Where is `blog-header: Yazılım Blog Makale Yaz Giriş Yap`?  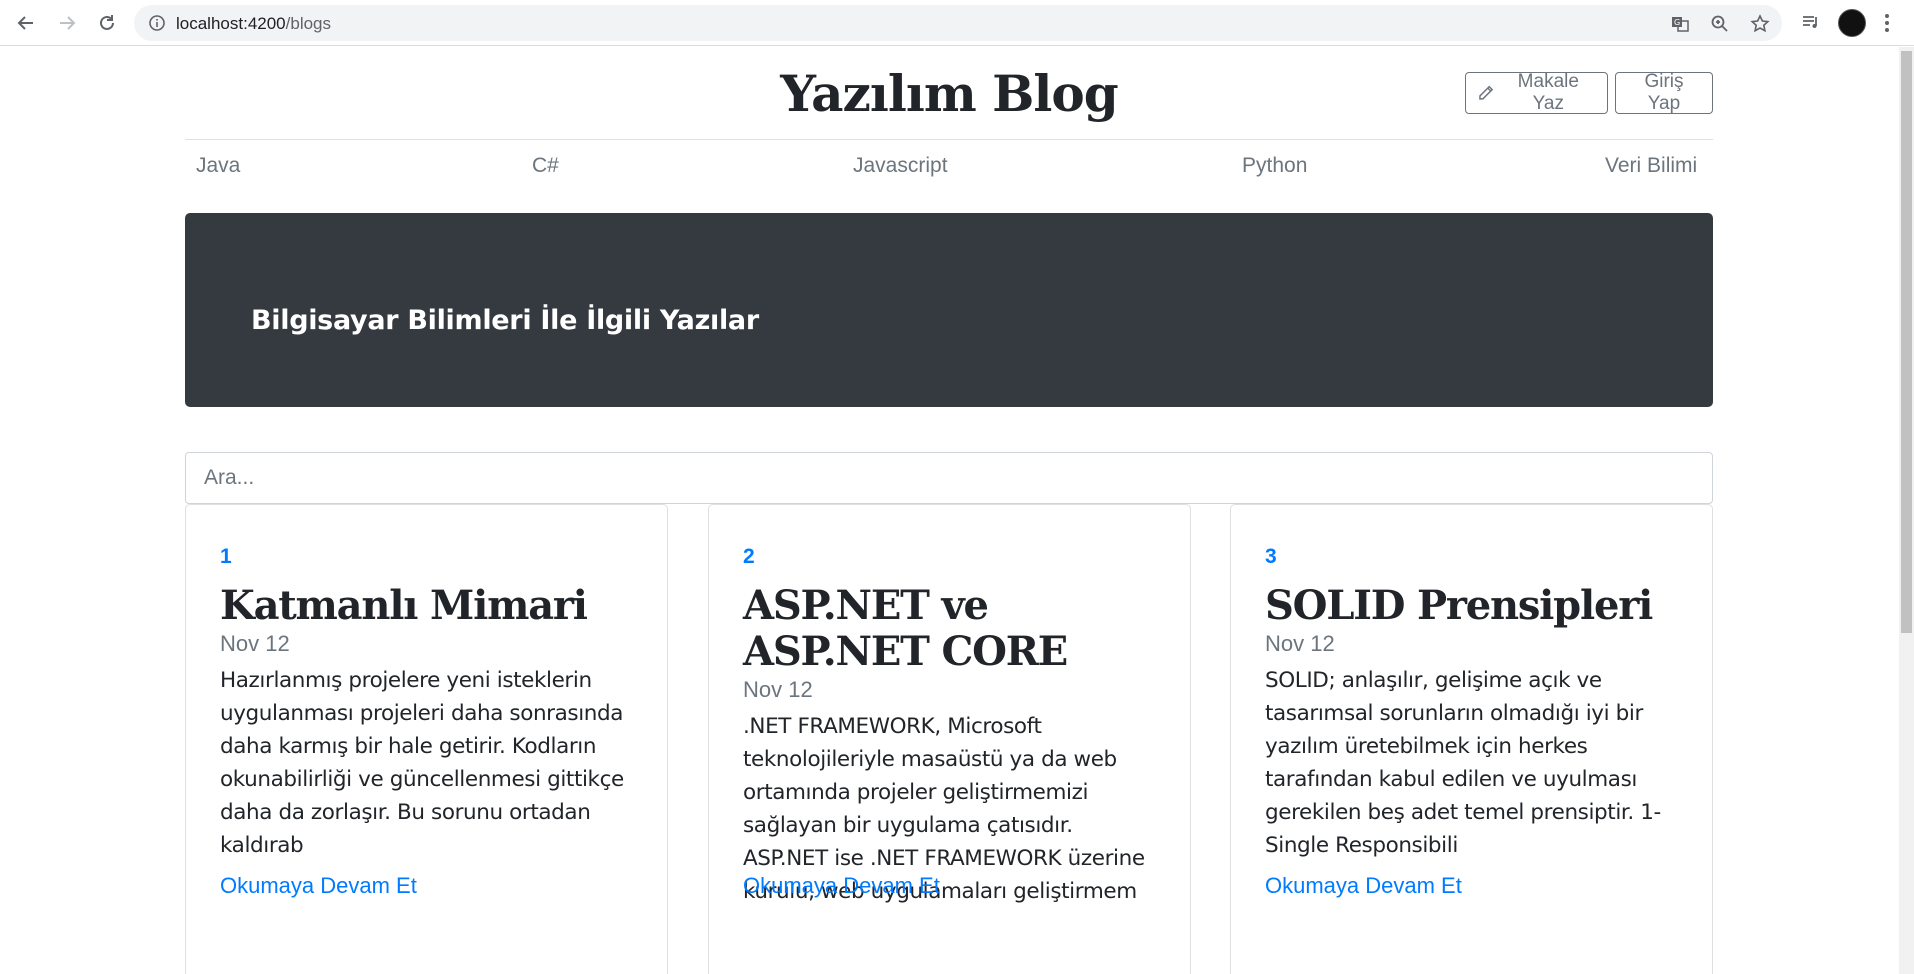
blog-header: Yazılım Blog Makale Yaz Giriş Yap is located at coordinates (949, 93).